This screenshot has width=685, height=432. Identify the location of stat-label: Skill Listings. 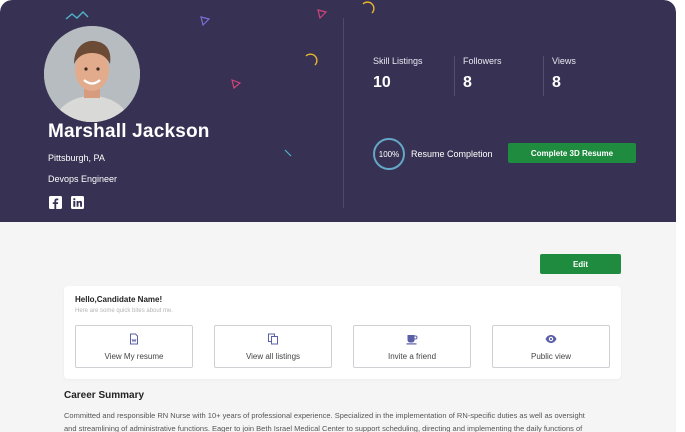
(398, 61).